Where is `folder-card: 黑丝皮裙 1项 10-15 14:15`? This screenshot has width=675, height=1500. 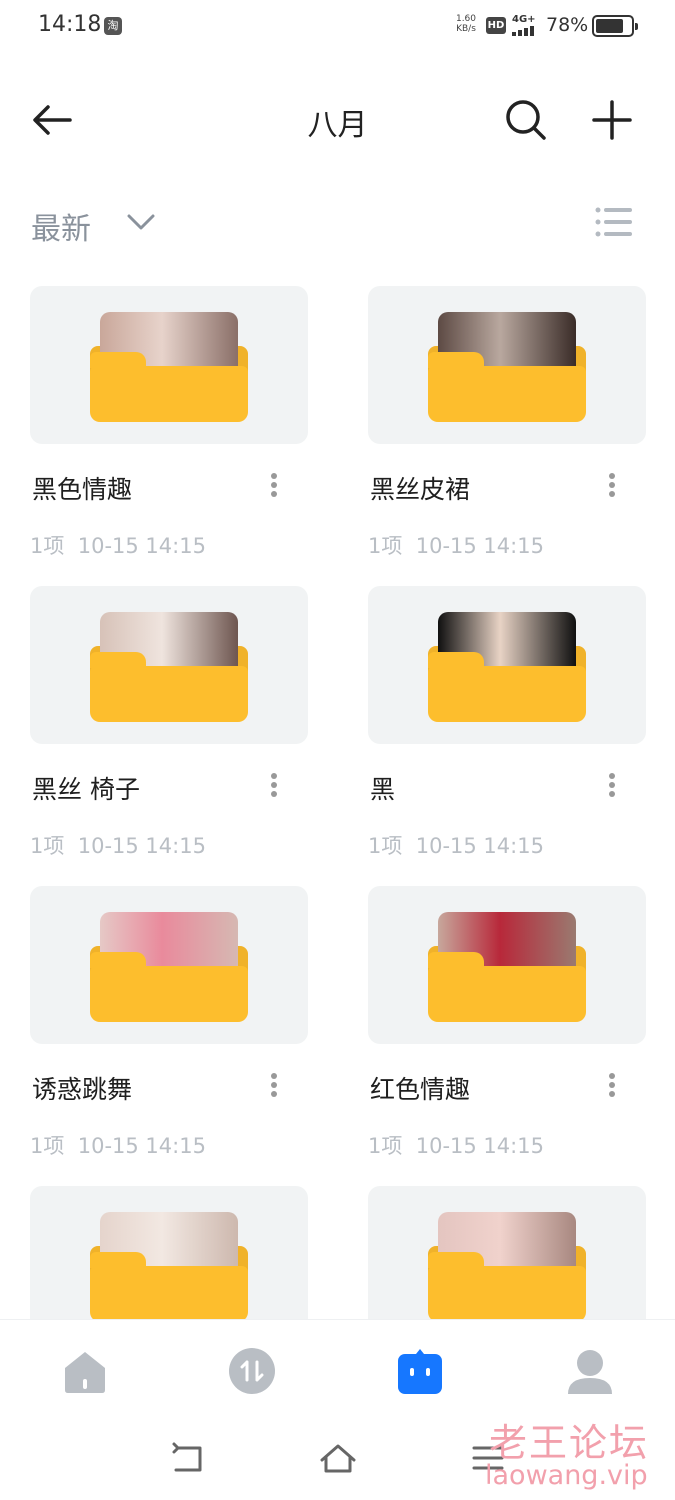
folder-card: 黑丝皮裙 1项 10-15 14:15 is located at coordinates (507, 422).